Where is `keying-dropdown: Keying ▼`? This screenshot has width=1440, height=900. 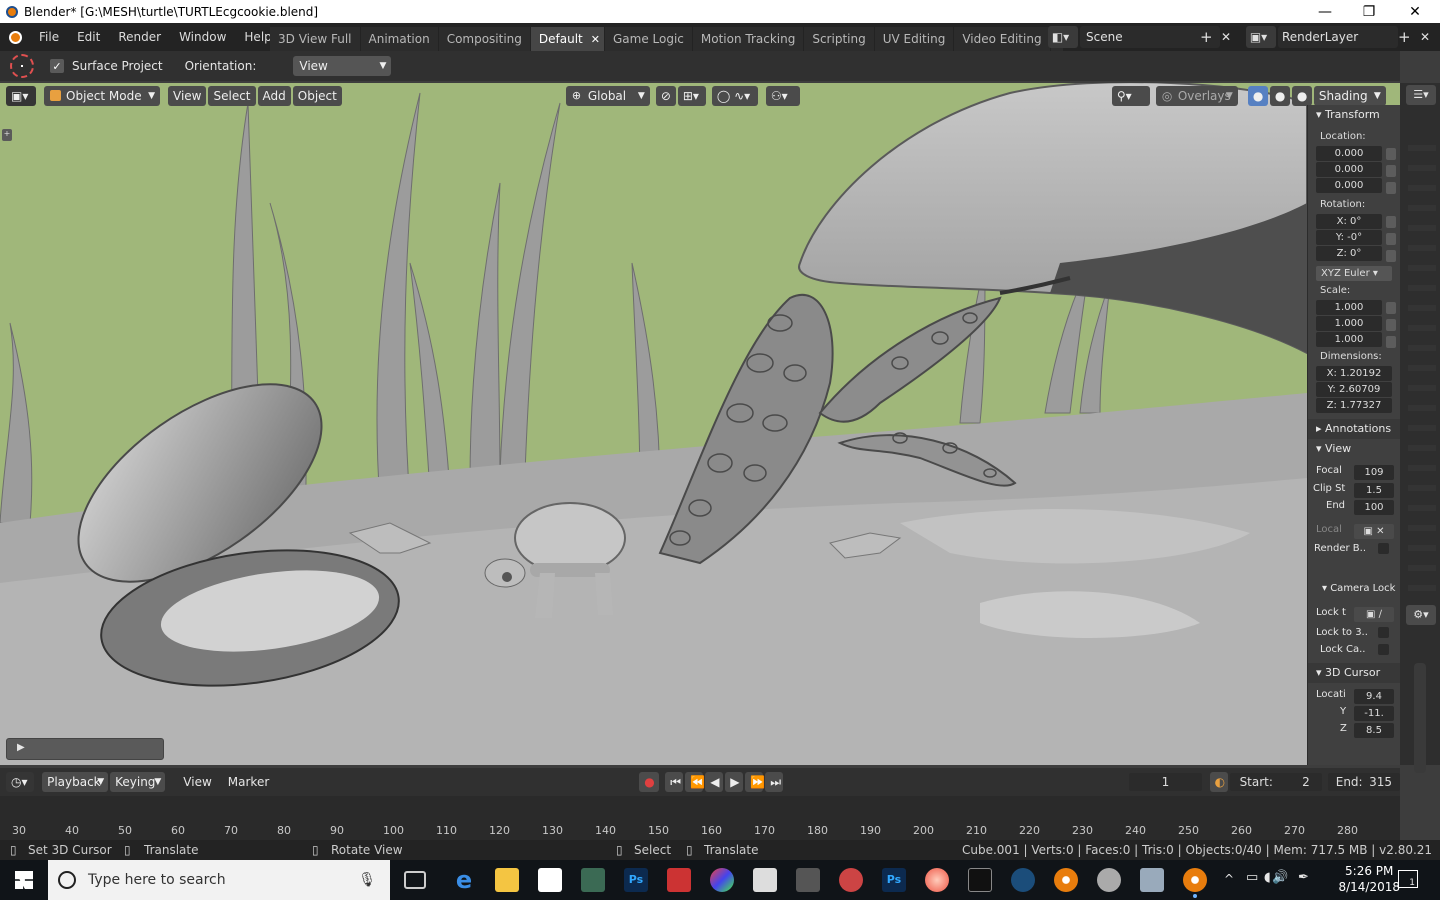 keying-dropdown: Keying ▼ is located at coordinates (138, 782).